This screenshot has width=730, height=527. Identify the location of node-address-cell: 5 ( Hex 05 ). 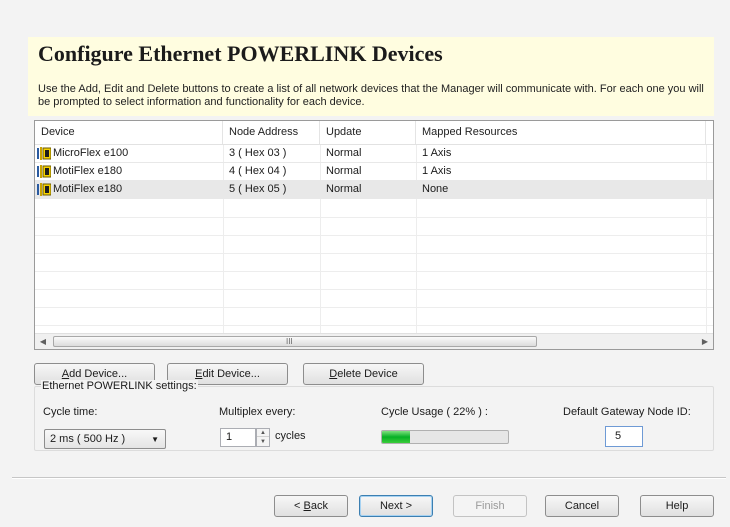
(258, 189).